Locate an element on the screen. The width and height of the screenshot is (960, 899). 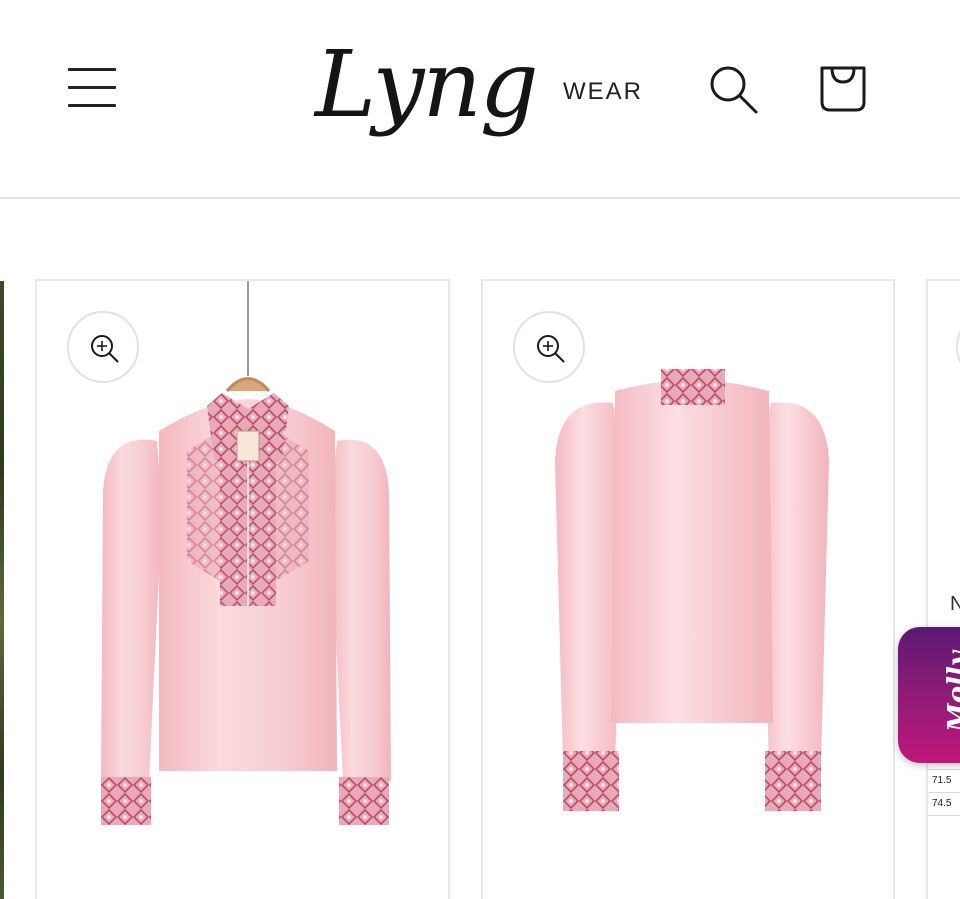
search-icon is located at coordinates (734, 90).